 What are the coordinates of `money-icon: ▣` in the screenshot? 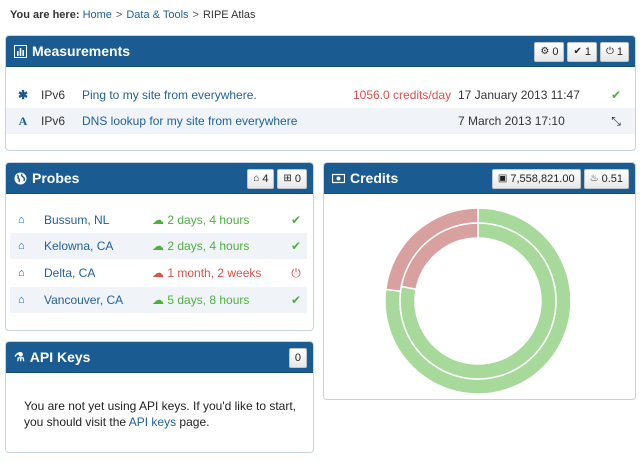 It's located at (502, 178).